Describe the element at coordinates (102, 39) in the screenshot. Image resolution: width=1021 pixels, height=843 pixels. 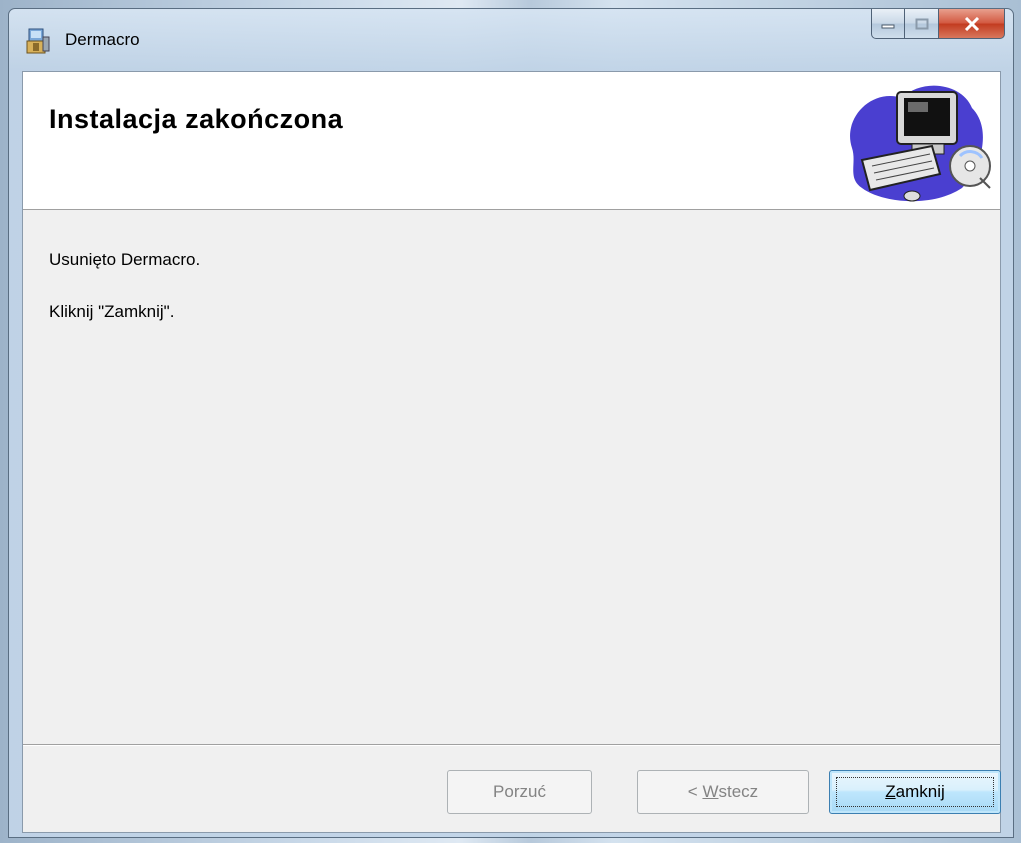
I see `window-title: Dermacro` at that location.